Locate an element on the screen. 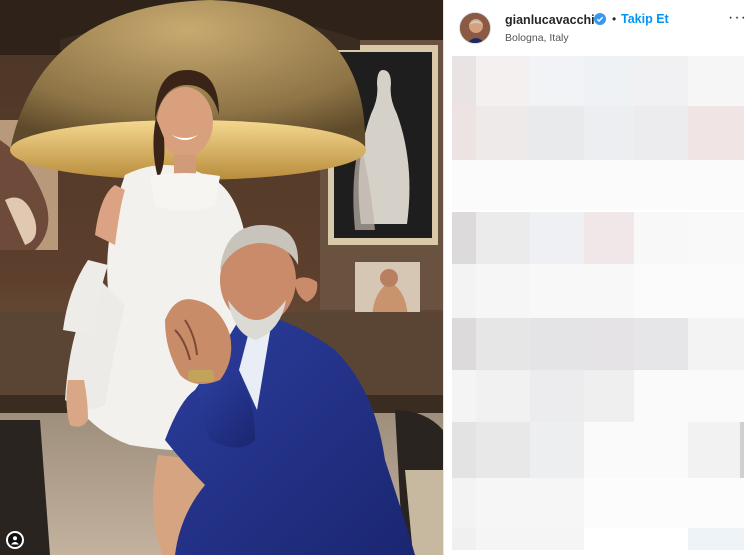  follow-button: Takip Et is located at coordinates (645, 19).